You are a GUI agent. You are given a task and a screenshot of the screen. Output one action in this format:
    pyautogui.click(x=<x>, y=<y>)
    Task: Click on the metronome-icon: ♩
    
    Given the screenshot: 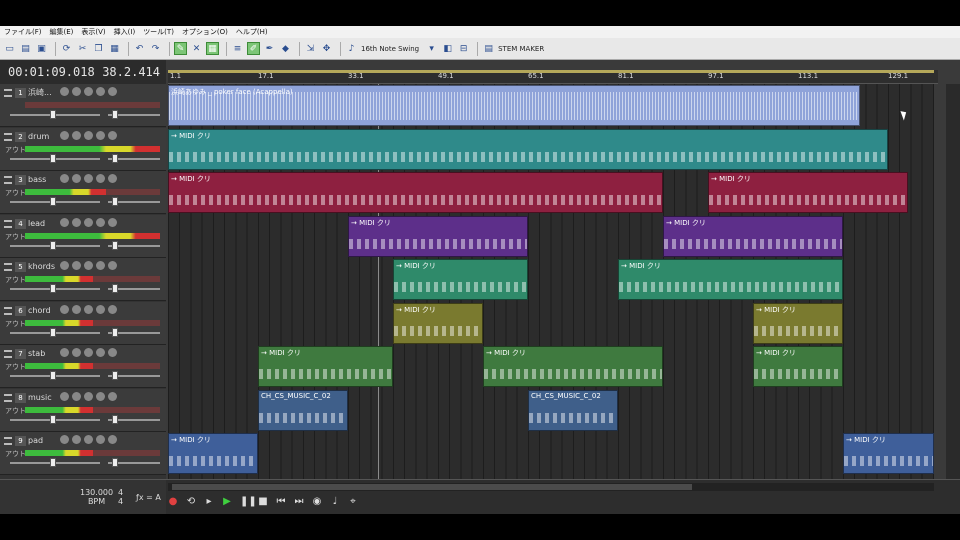 What is the action you would take?
    pyautogui.click(x=335, y=501)
    